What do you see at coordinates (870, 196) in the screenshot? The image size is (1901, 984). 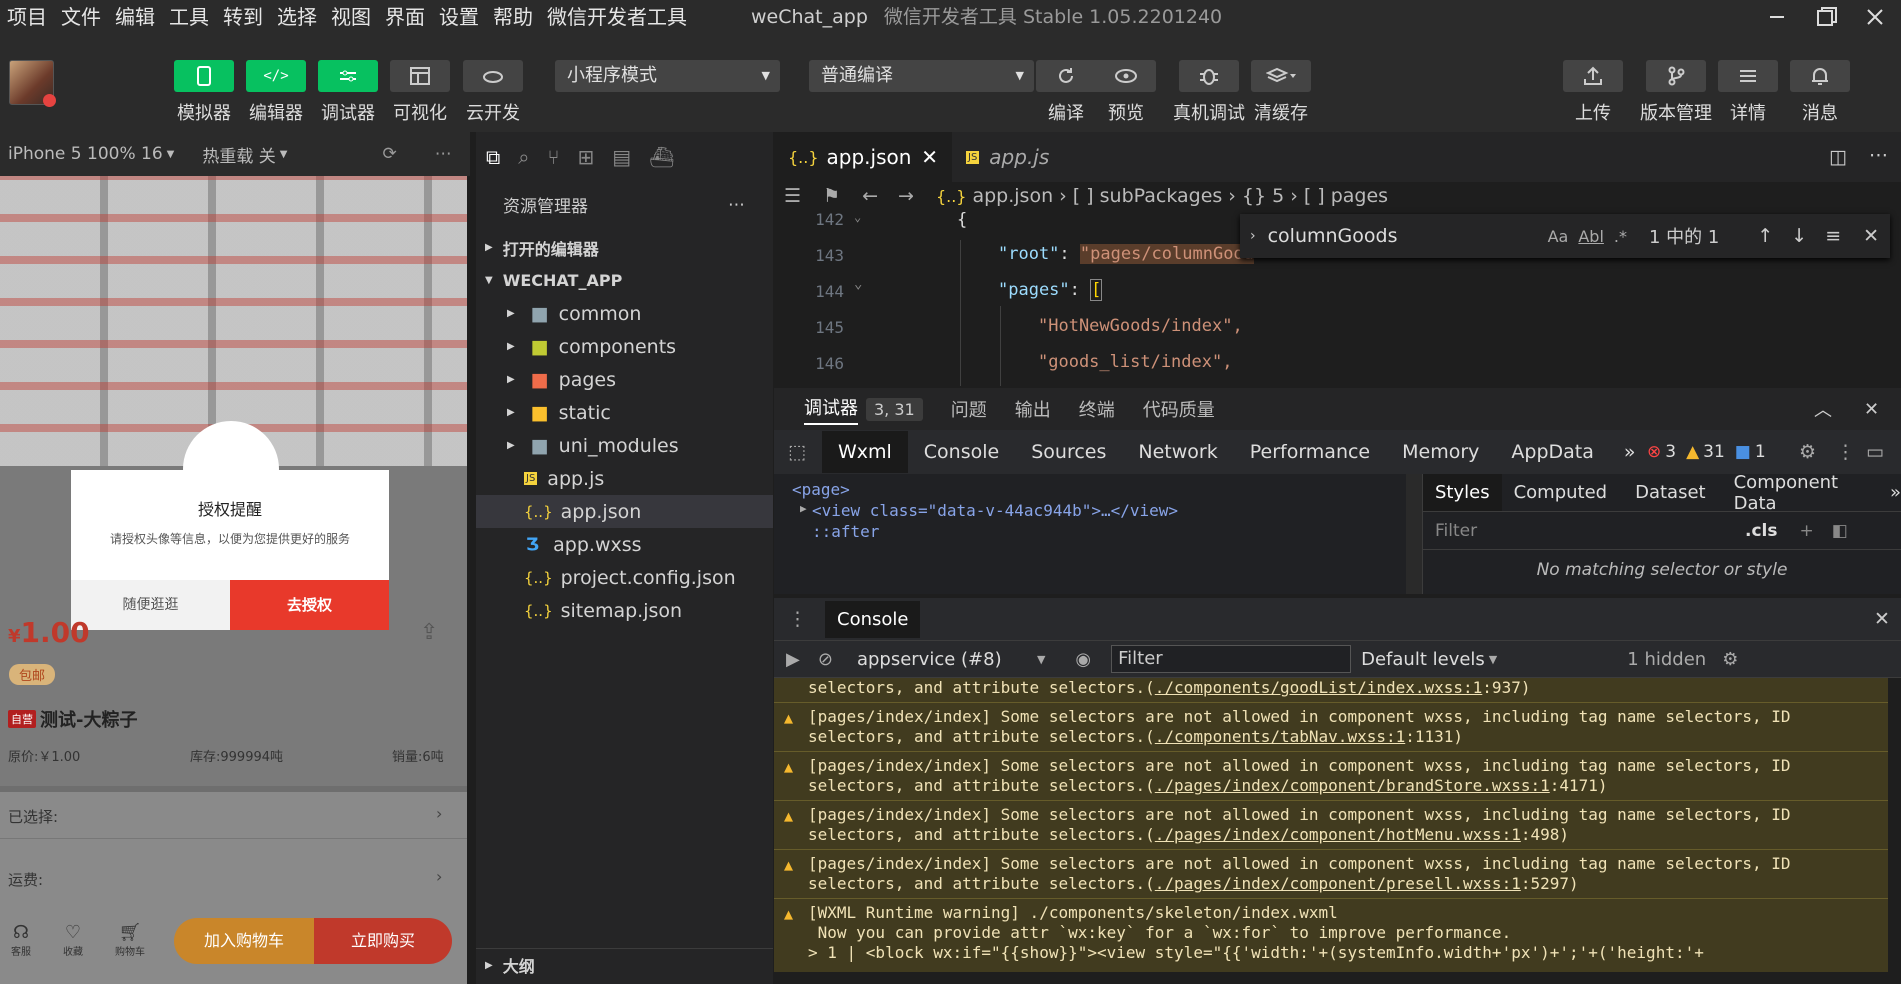 I see `back-icon: ←` at bounding box center [870, 196].